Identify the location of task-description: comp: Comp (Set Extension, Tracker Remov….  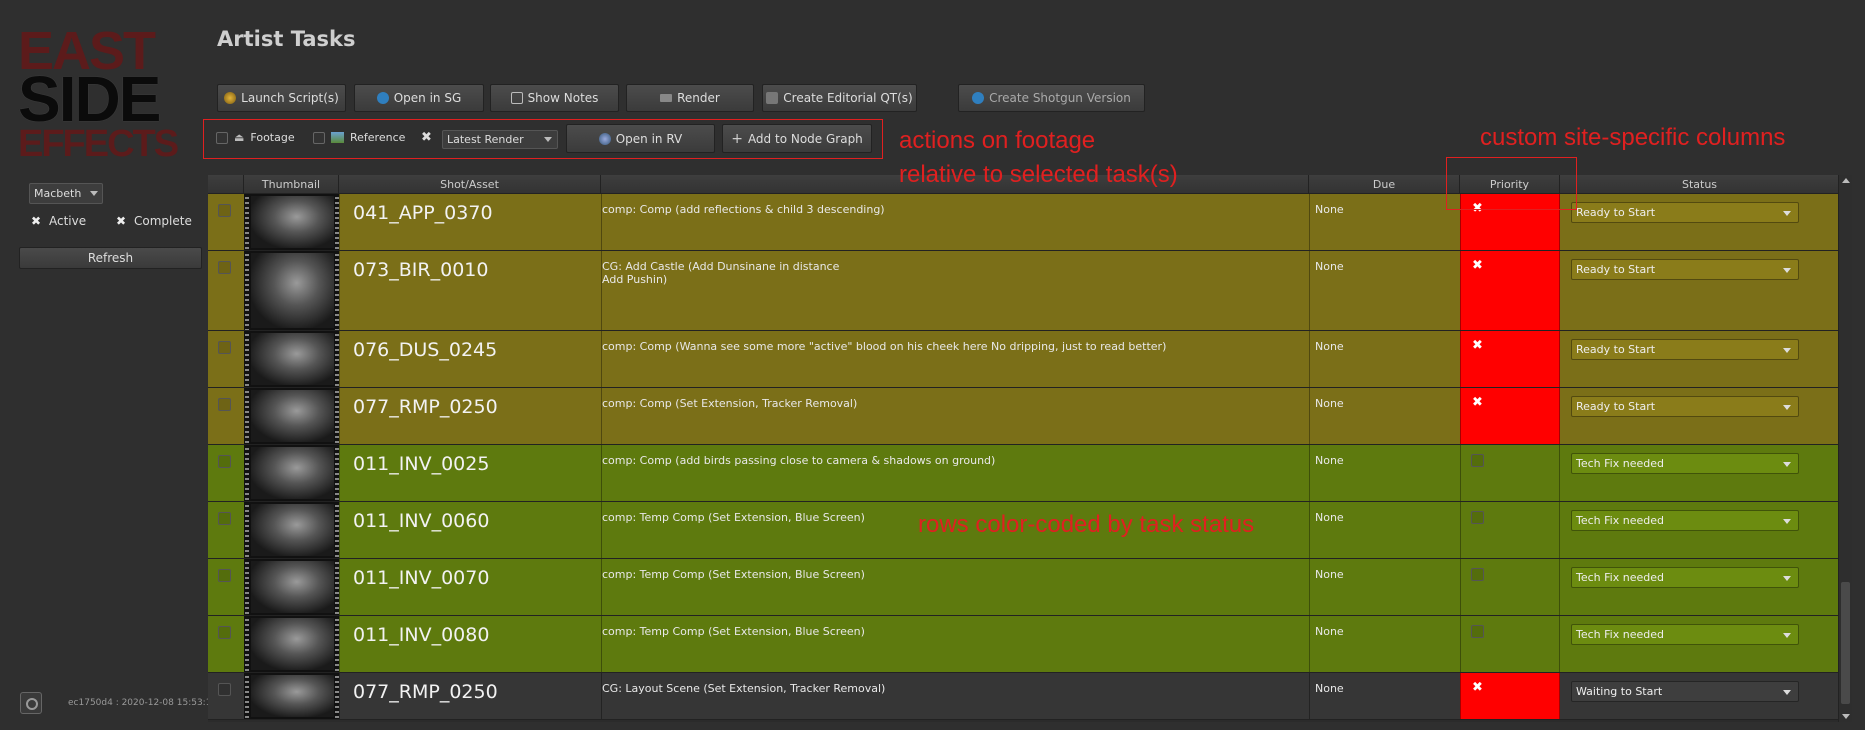
(730, 403).